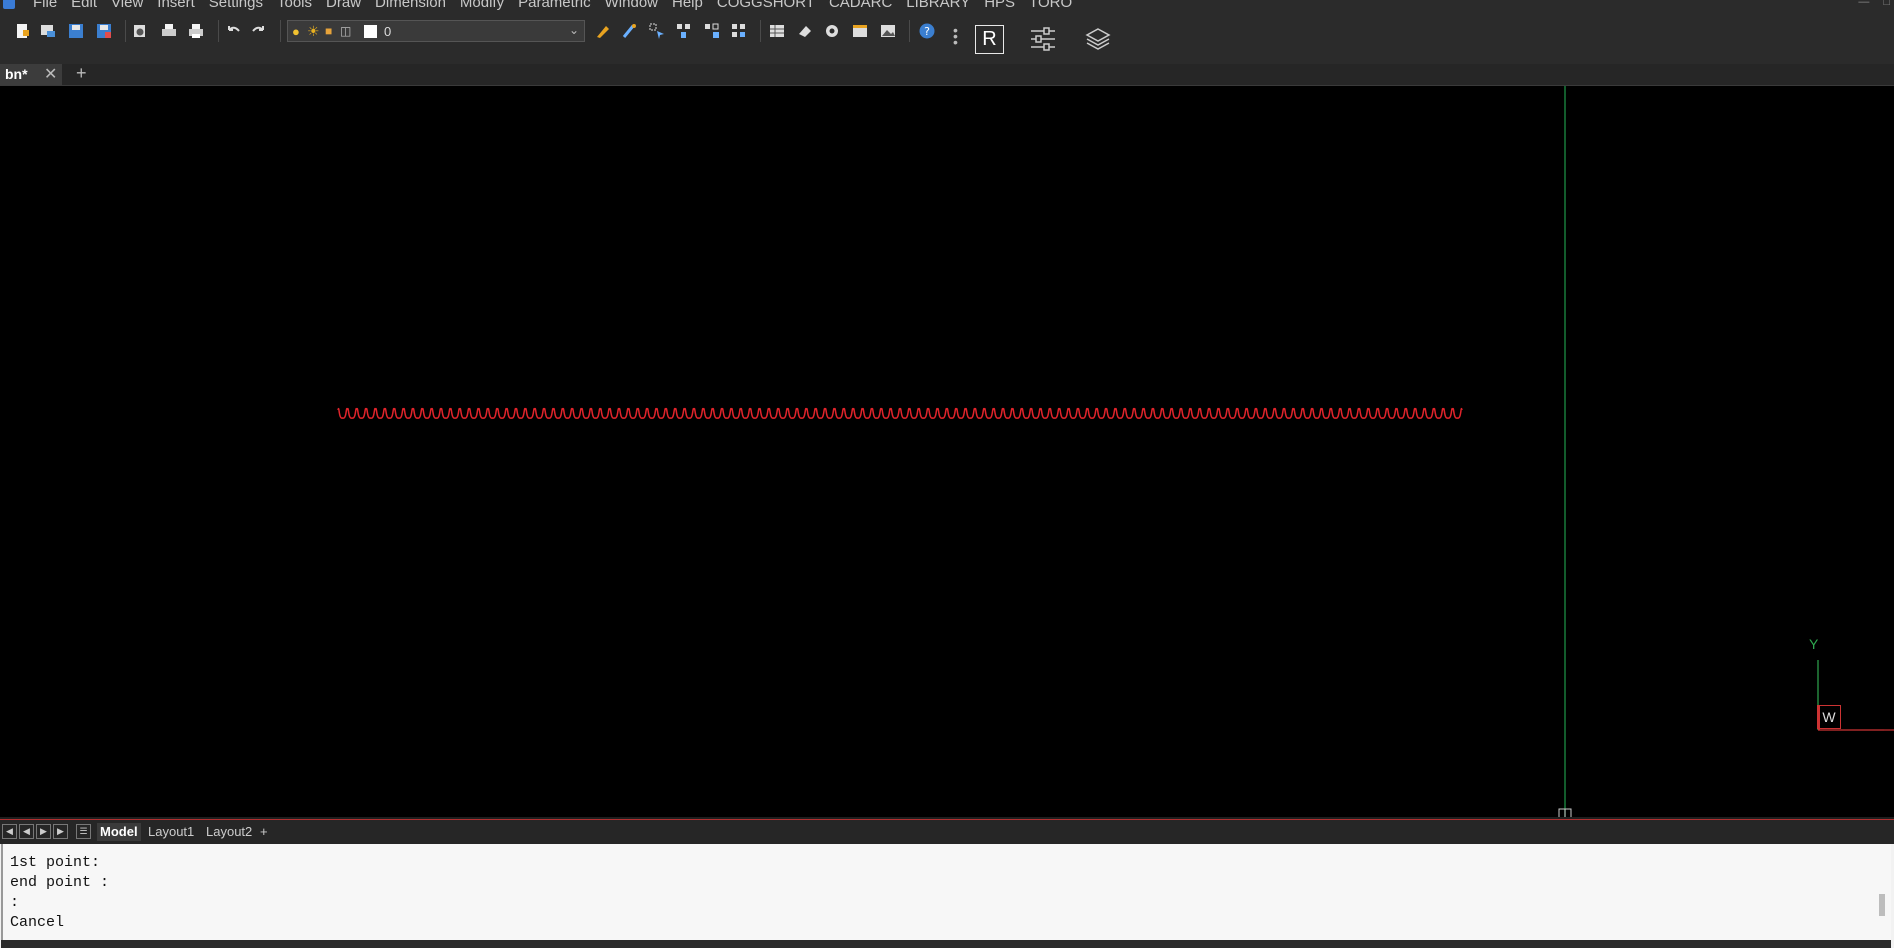 Image resolution: width=1894 pixels, height=948 pixels. What do you see at coordinates (60, 831) in the screenshot?
I see `last-layout-icon: ▶` at bounding box center [60, 831].